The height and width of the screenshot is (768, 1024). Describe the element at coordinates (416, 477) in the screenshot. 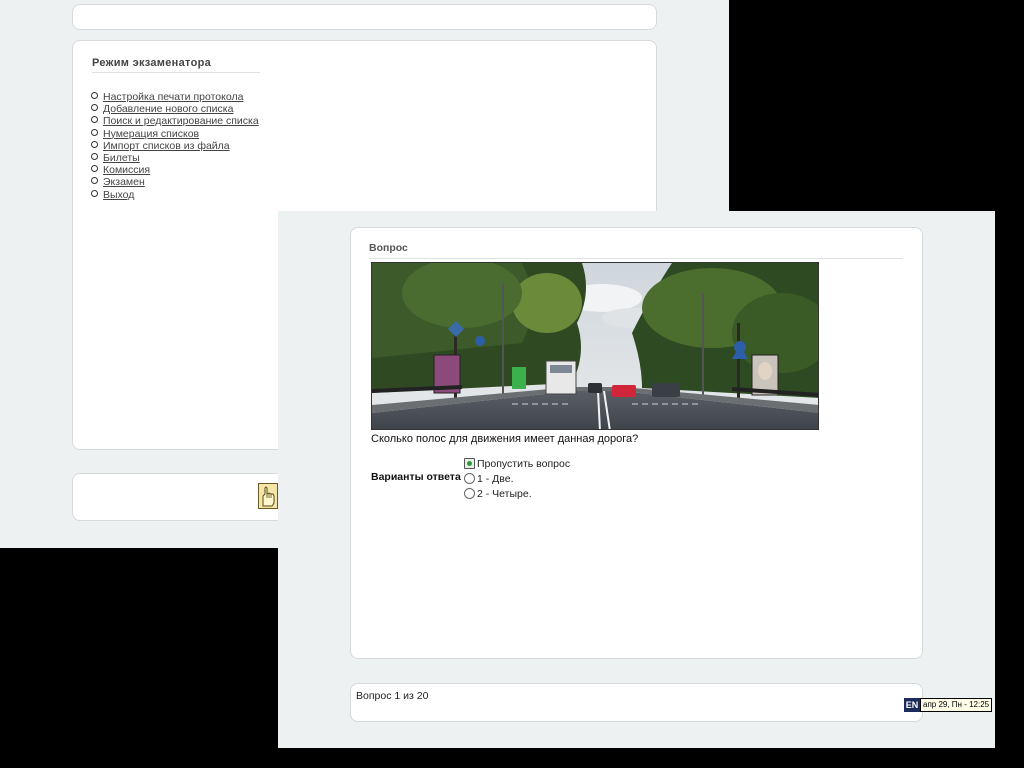

I see `answers-label: Варианты ответа` at that location.